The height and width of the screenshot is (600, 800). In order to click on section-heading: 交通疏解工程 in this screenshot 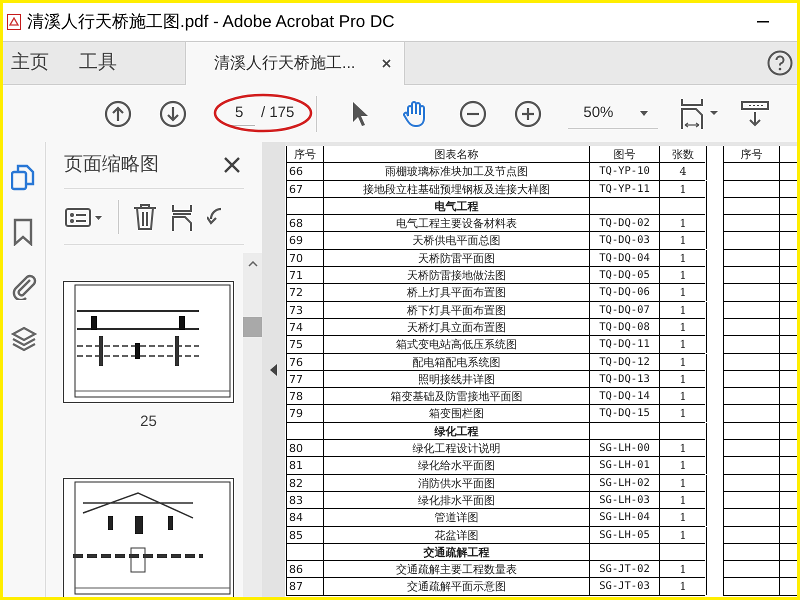, I will do `click(457, 552)`.